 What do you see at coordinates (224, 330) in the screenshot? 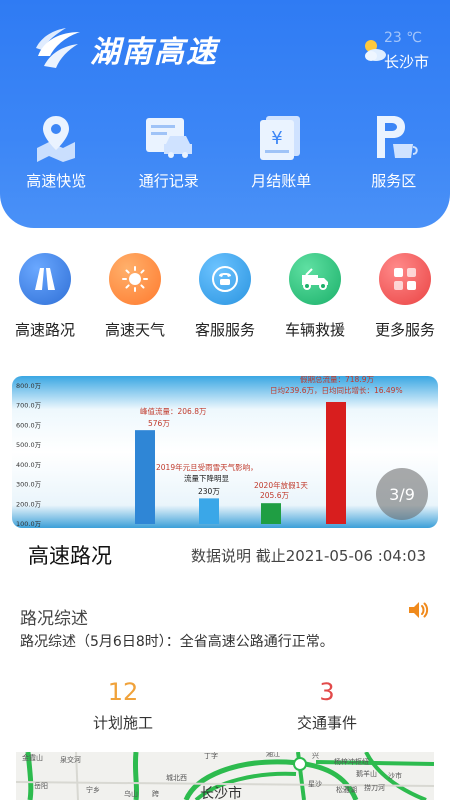
I see `service-label: 客服服务` at bounding box center [224, 330].